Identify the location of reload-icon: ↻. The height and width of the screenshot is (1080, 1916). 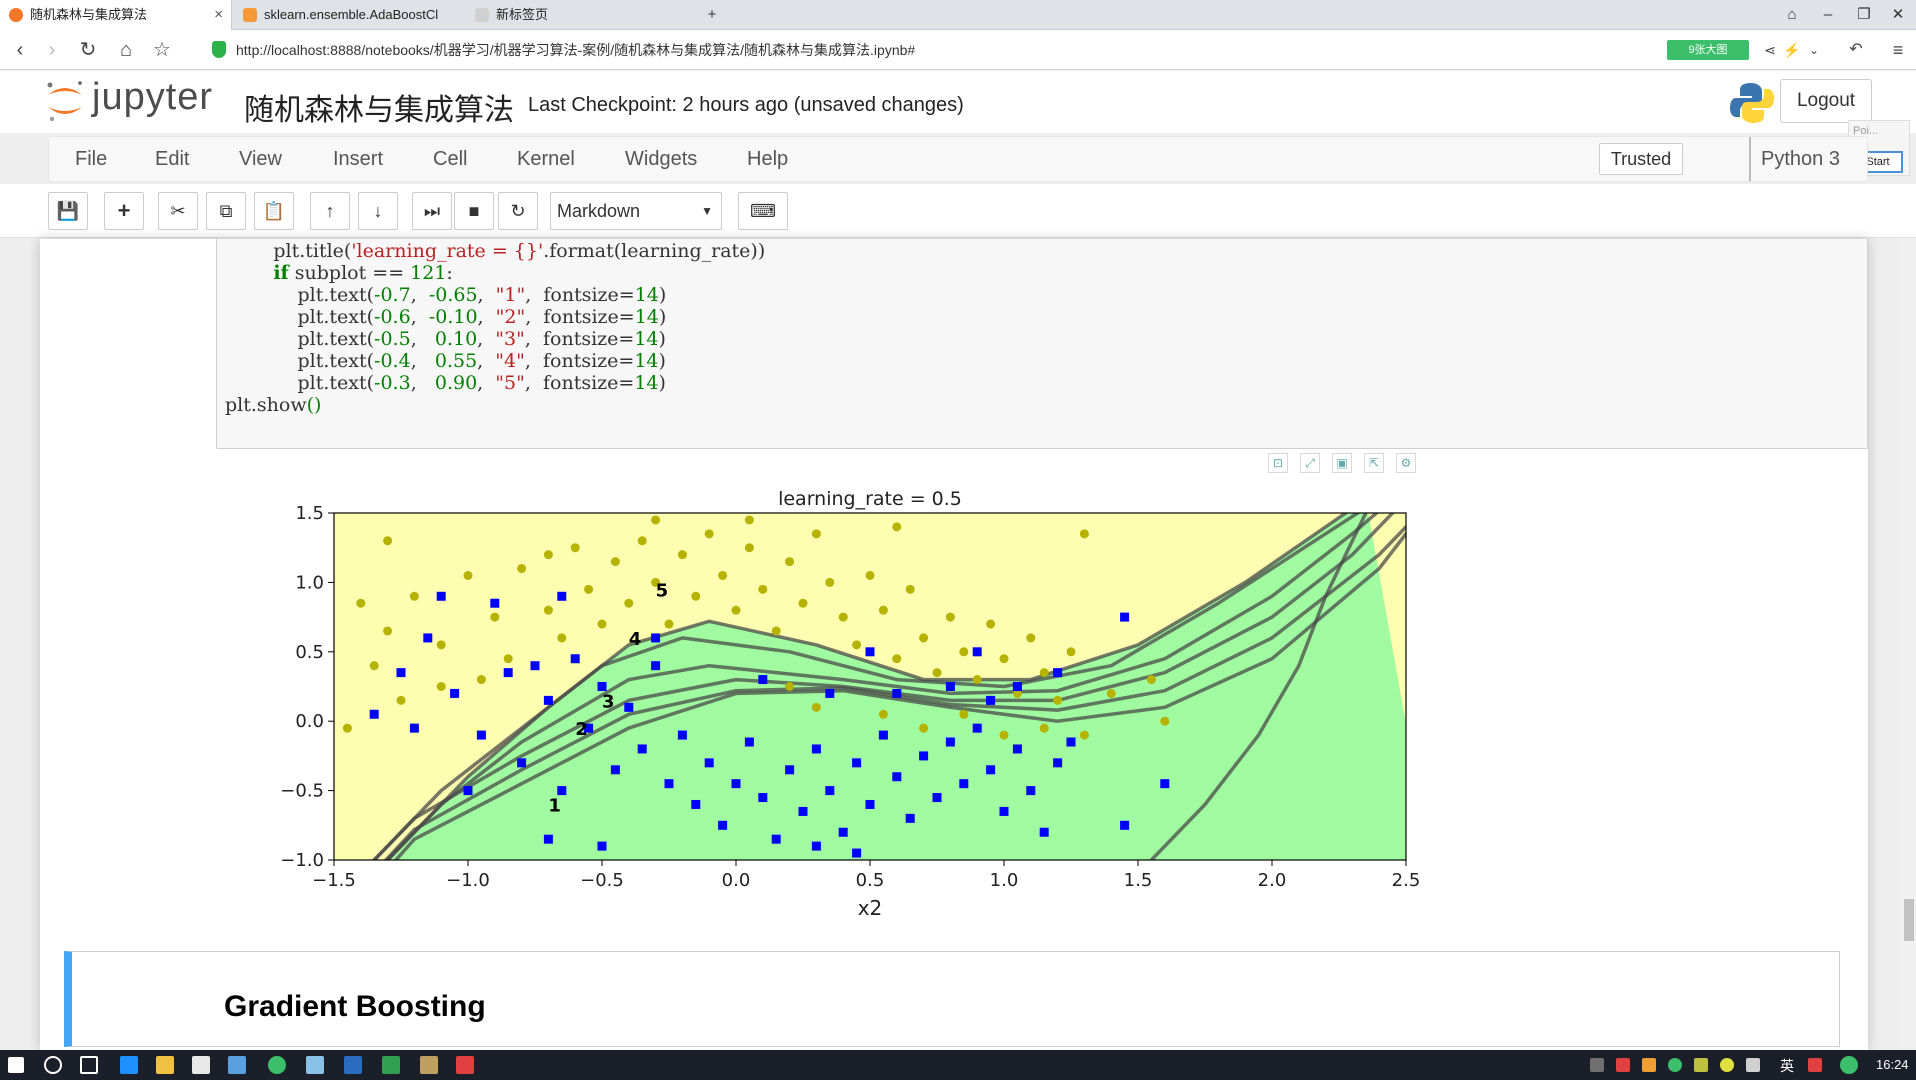
(88, 50).